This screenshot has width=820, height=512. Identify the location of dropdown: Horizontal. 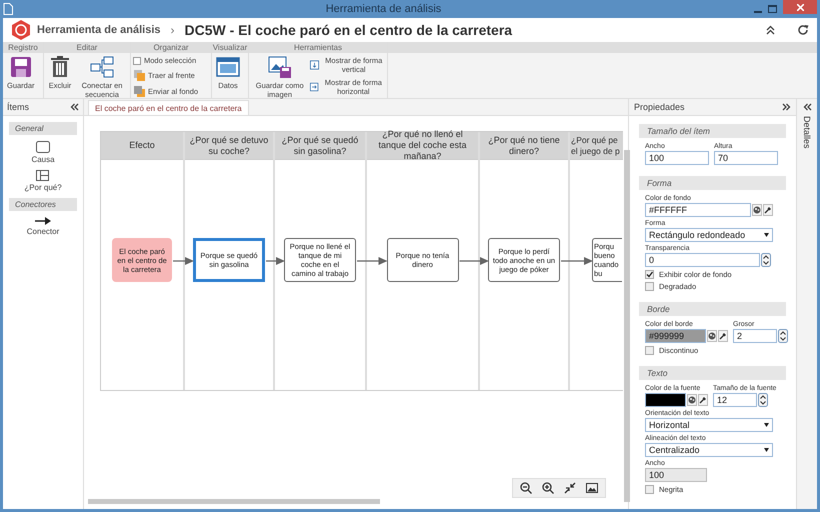
(709, 425).